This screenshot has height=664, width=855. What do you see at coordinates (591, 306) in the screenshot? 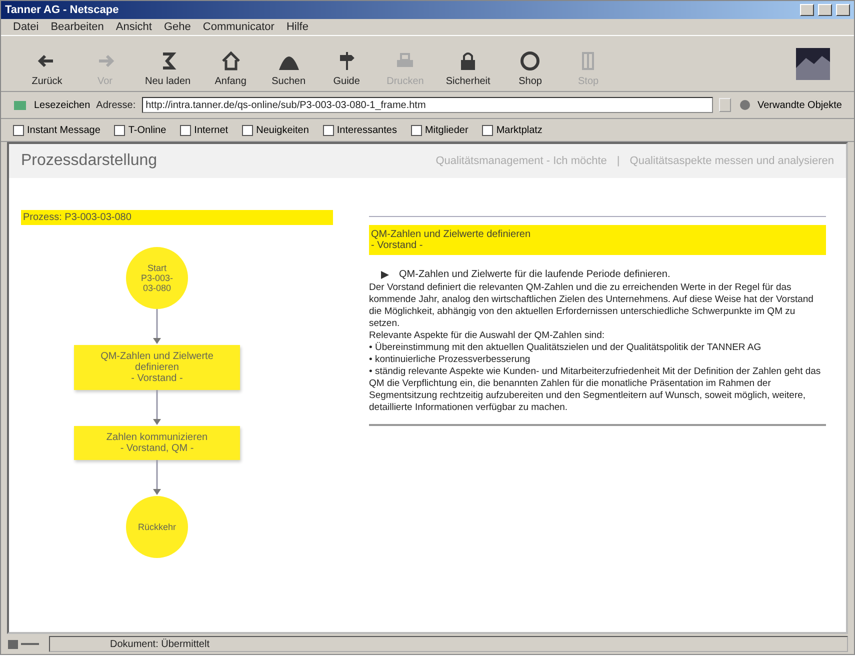
I see `paragraph: Der Vorstand definiert die relevanten QM-Zahlen und die zu erreichenden Werte in der Regel für das kommende Jahr, analog den wirtschaftlichen Zielen des Unternehmens. Auf diese Weise hat der Vorstand die Möglichkeit, abhängig von den aktuellen Erfordernissen unterschiedliche Schwerpunkte im QM zu setzen.` at bounding box center [591, 306].